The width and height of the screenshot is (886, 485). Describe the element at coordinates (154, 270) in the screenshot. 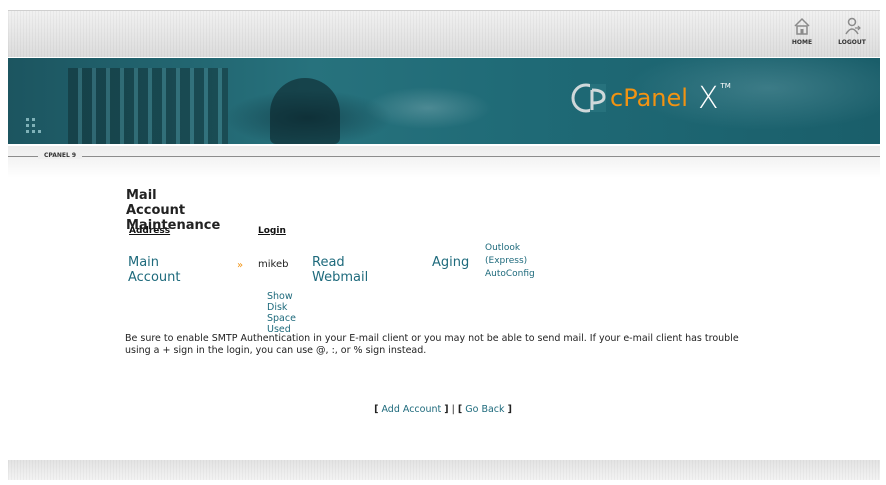

I see `main-account-link: Main Account` at that location.